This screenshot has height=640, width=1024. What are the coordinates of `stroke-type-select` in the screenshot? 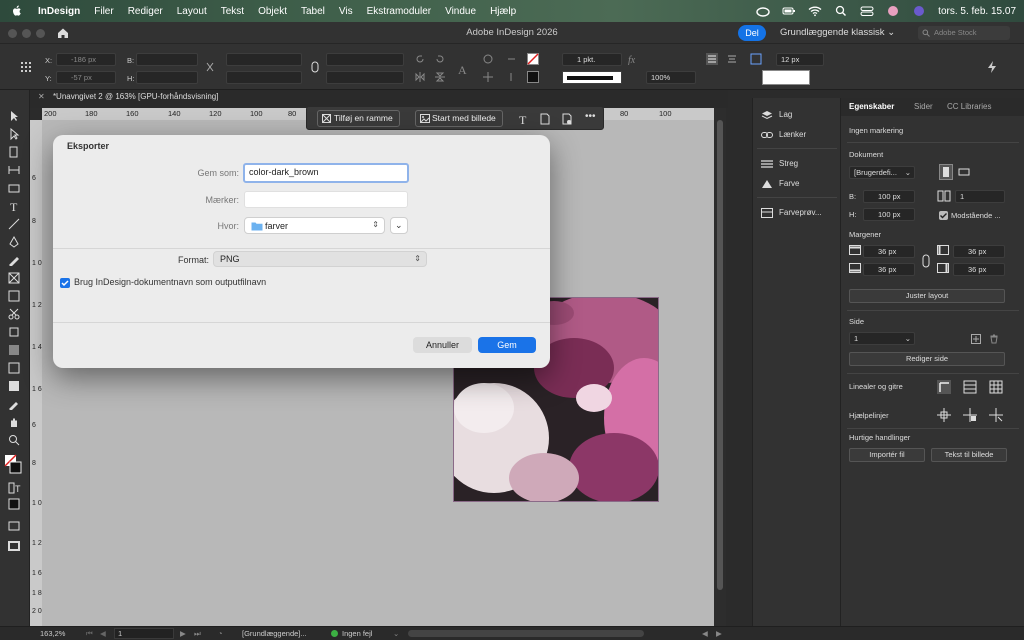 It's located at (592, 77).